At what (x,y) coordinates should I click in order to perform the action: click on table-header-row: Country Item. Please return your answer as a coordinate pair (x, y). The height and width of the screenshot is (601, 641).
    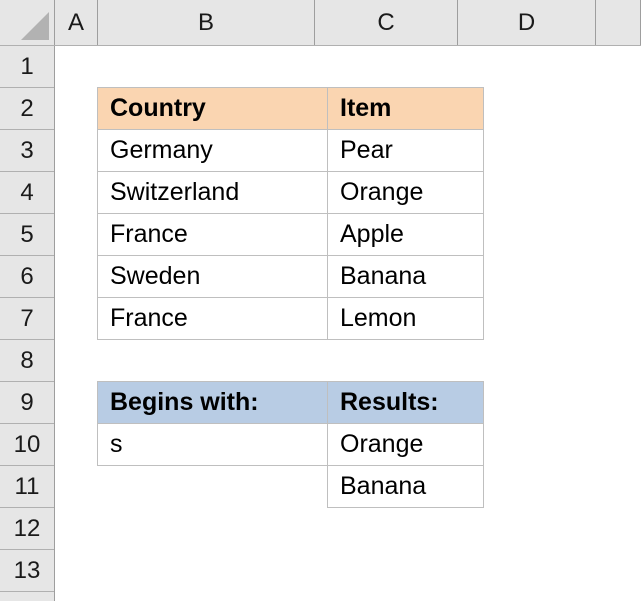
    Looking at the image, I should click on (290, 108).